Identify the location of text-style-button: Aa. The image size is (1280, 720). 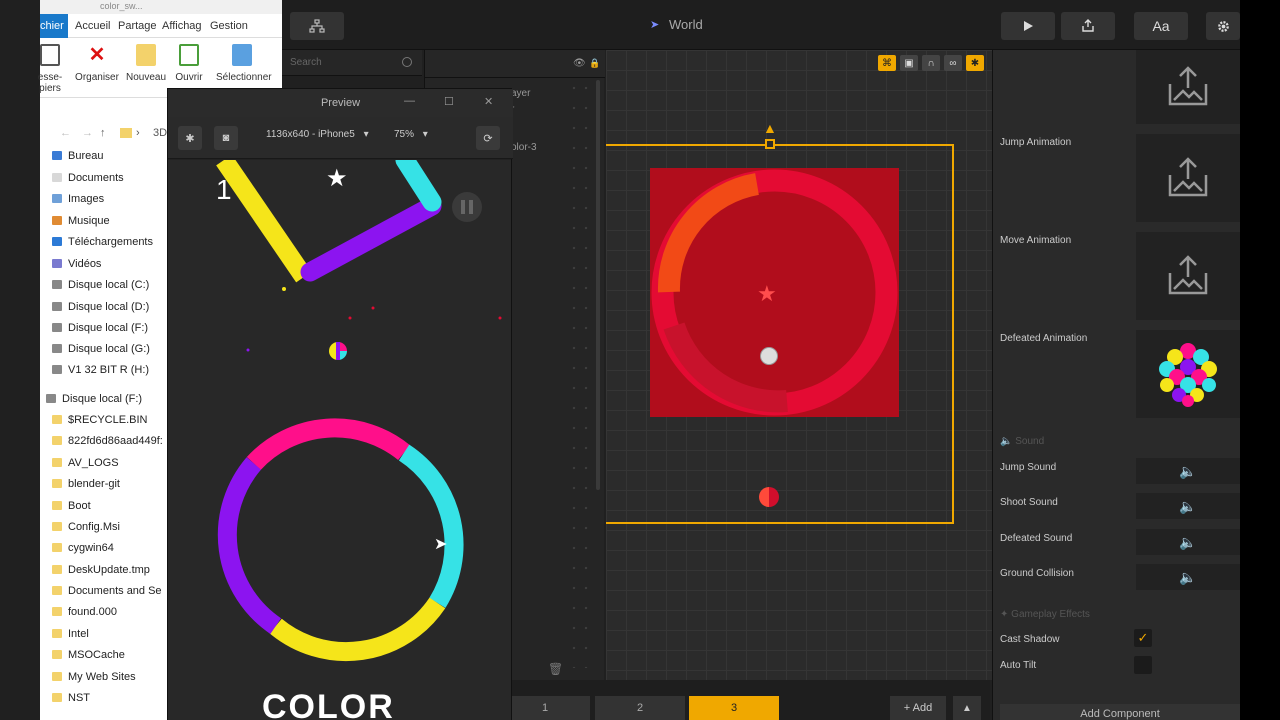
(1161, 26).